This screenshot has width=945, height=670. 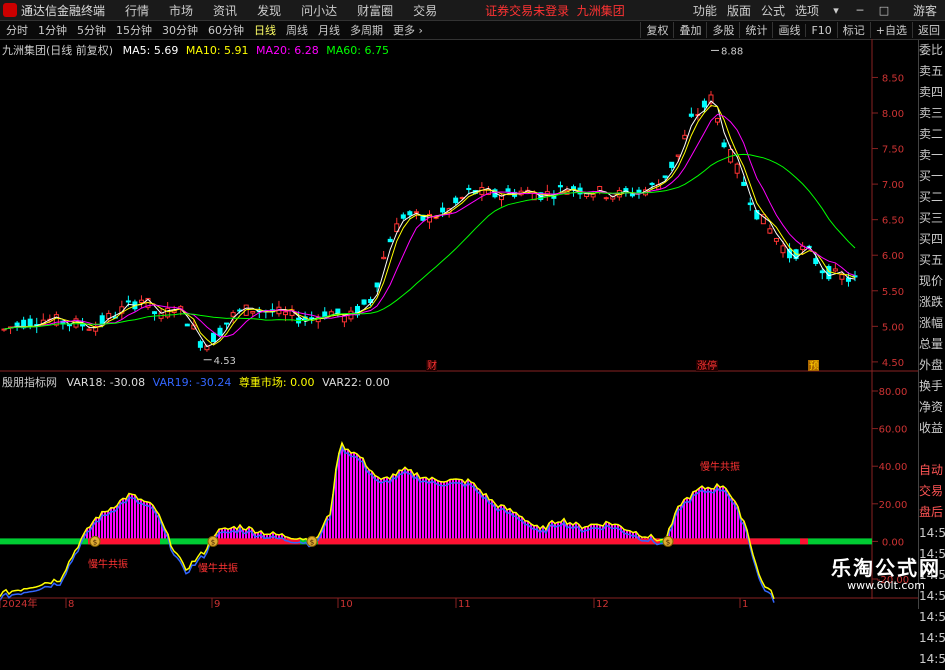 I want to click on price-tick-label: 8.00, so click(x=893, y=114).